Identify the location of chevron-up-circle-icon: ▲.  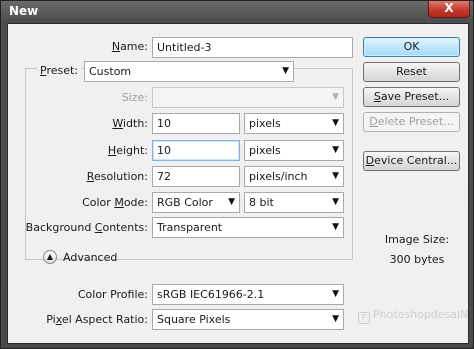
(50, 257).